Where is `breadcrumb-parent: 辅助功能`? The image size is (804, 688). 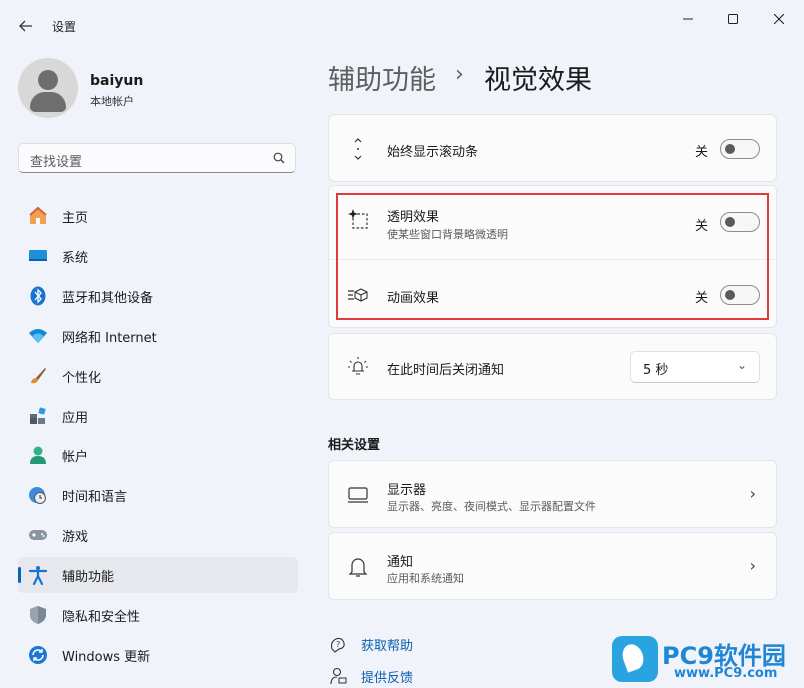 breadcrumb-parent: 辅助功能 is located at coordinates (382, 77).